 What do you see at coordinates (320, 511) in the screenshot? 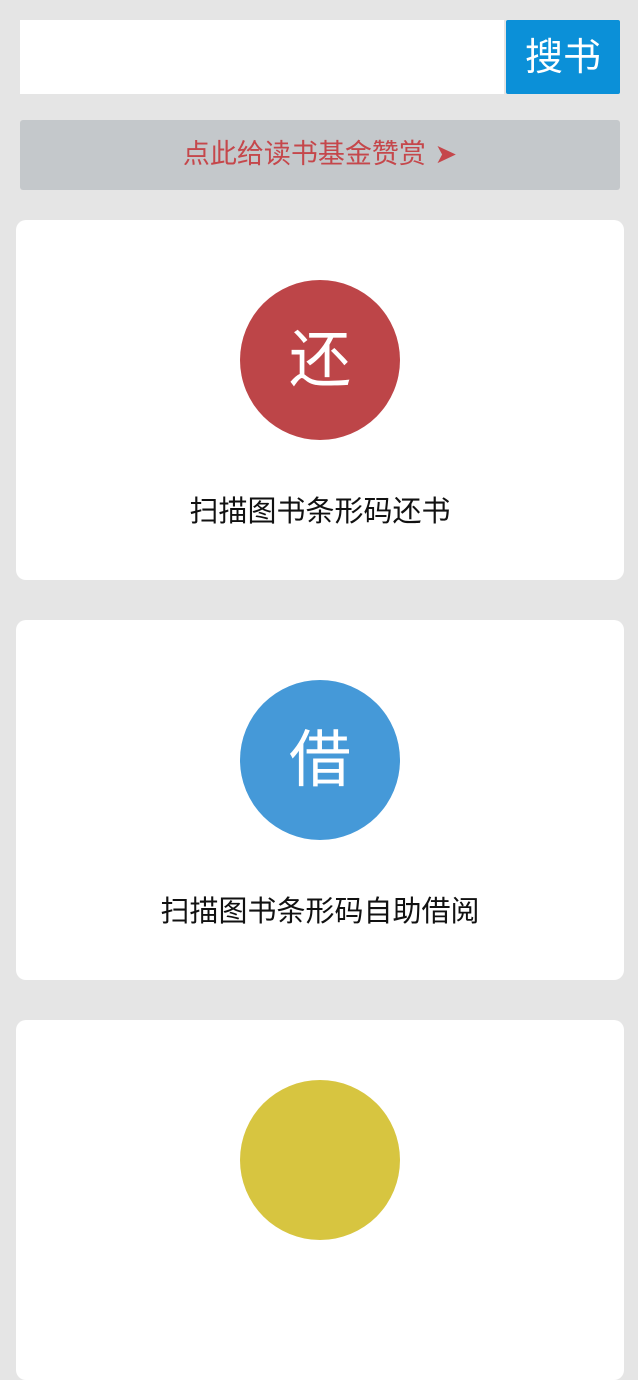
I see `return-book-label: 扫描图书条形码还书` at bounding box center [320, 511].